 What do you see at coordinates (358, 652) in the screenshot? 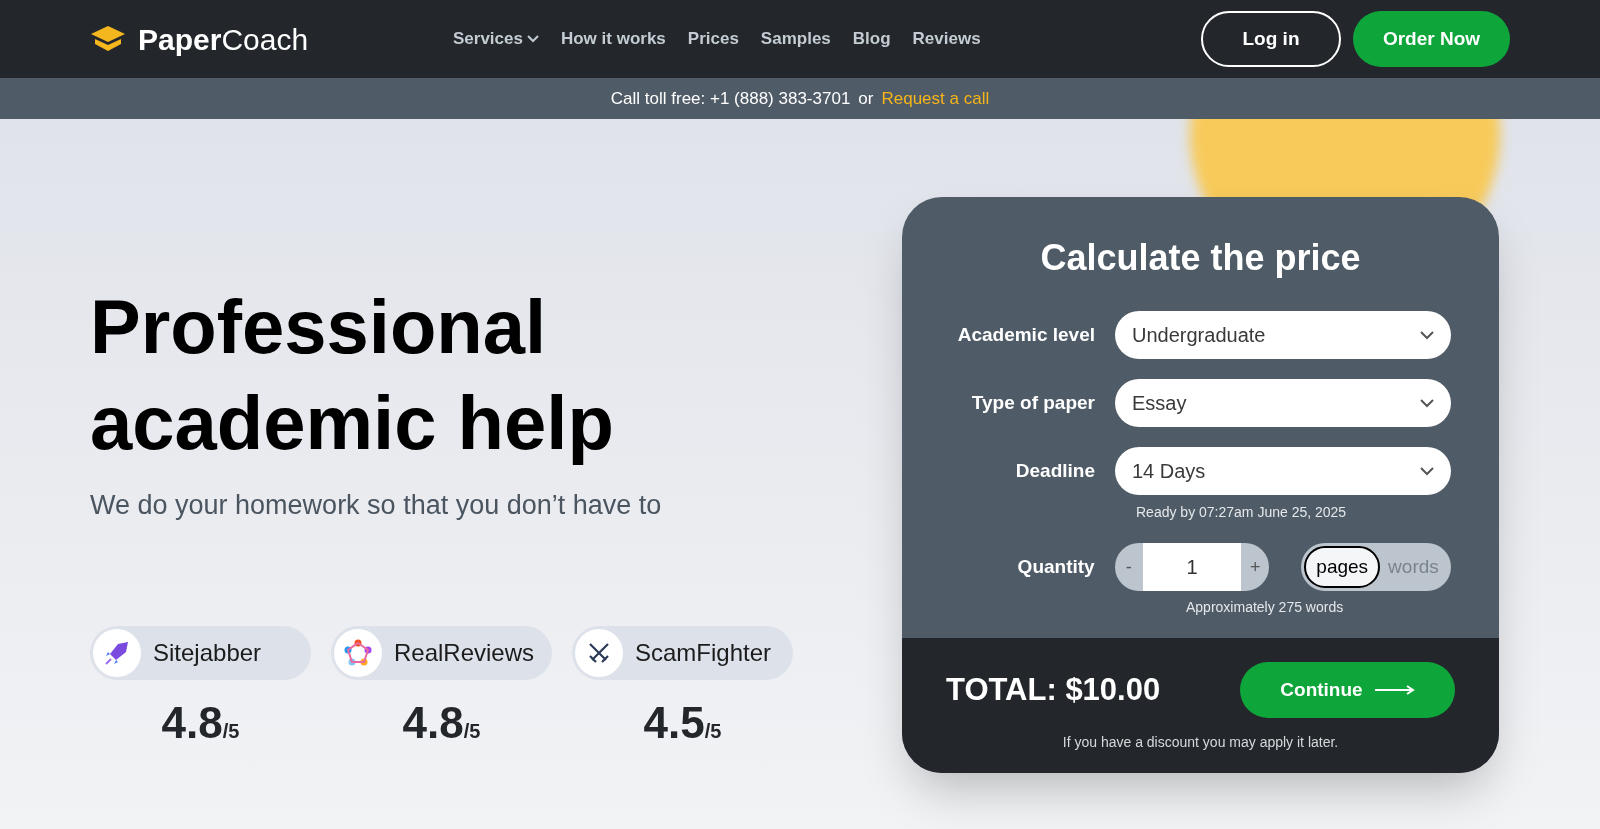
I see `colorful-dots-icon` at bounding box center [358, 652].